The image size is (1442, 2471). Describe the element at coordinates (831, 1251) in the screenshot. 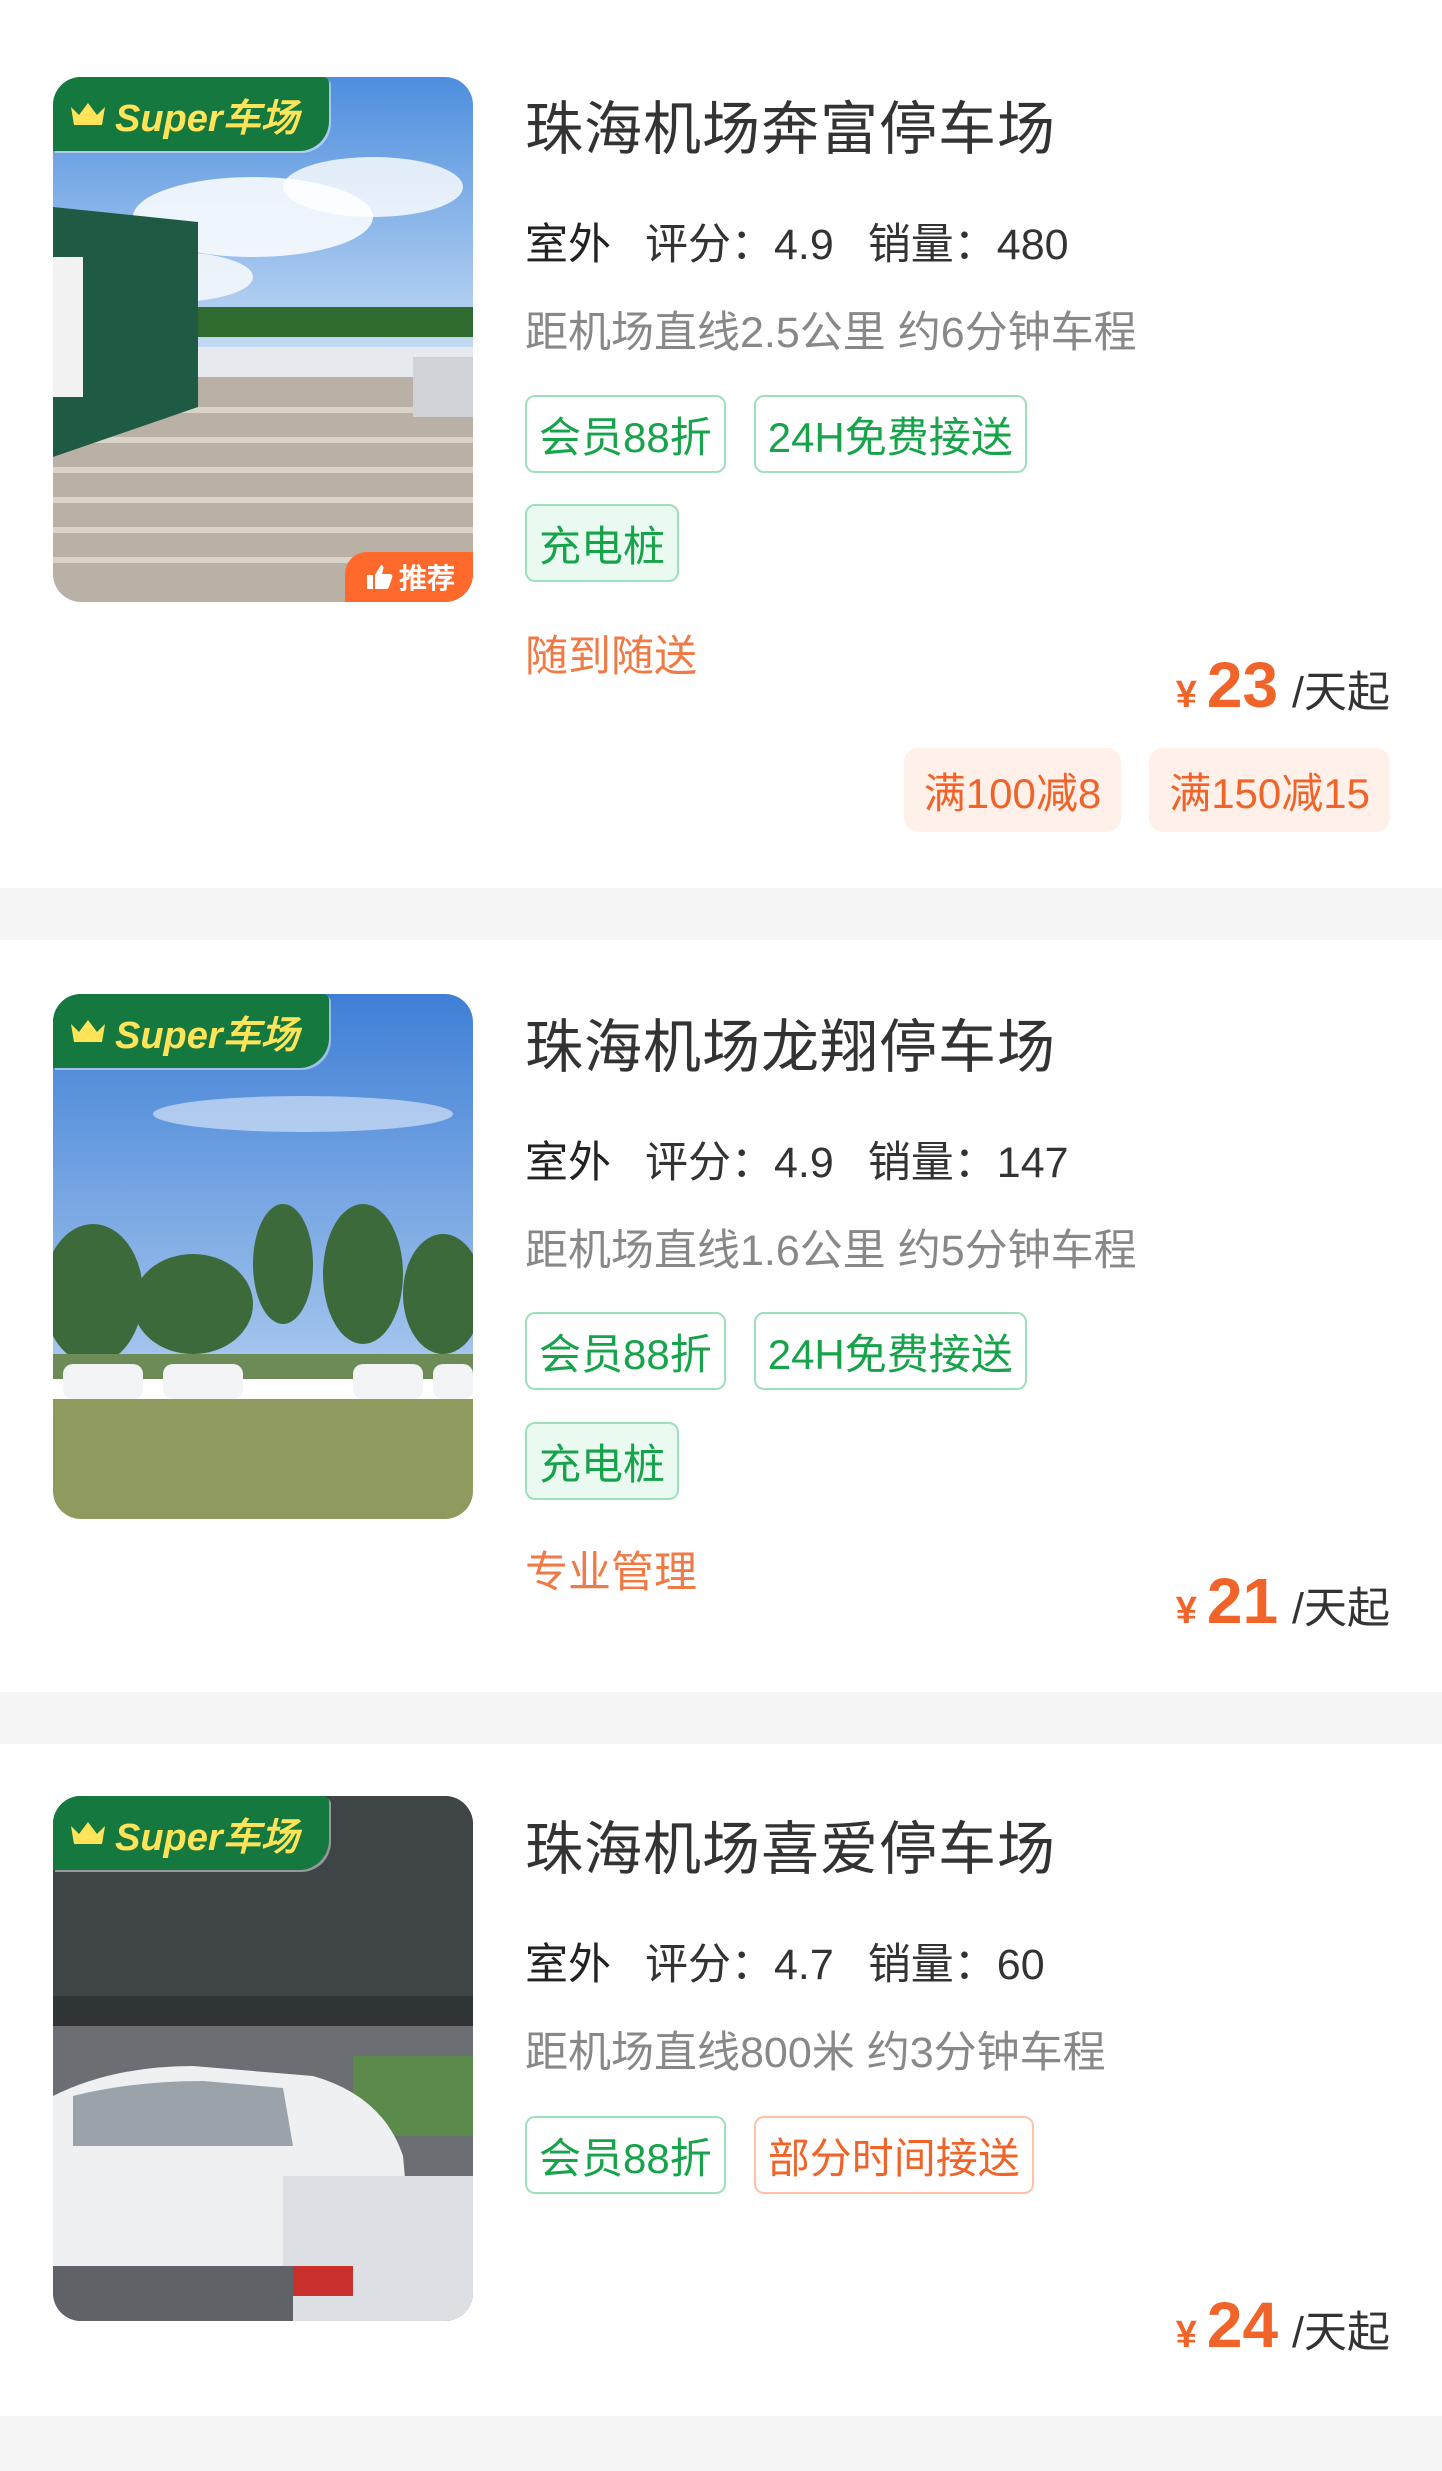

I see `distance-text: 距机场直线1.6公里 约5分钟车程` at that location.